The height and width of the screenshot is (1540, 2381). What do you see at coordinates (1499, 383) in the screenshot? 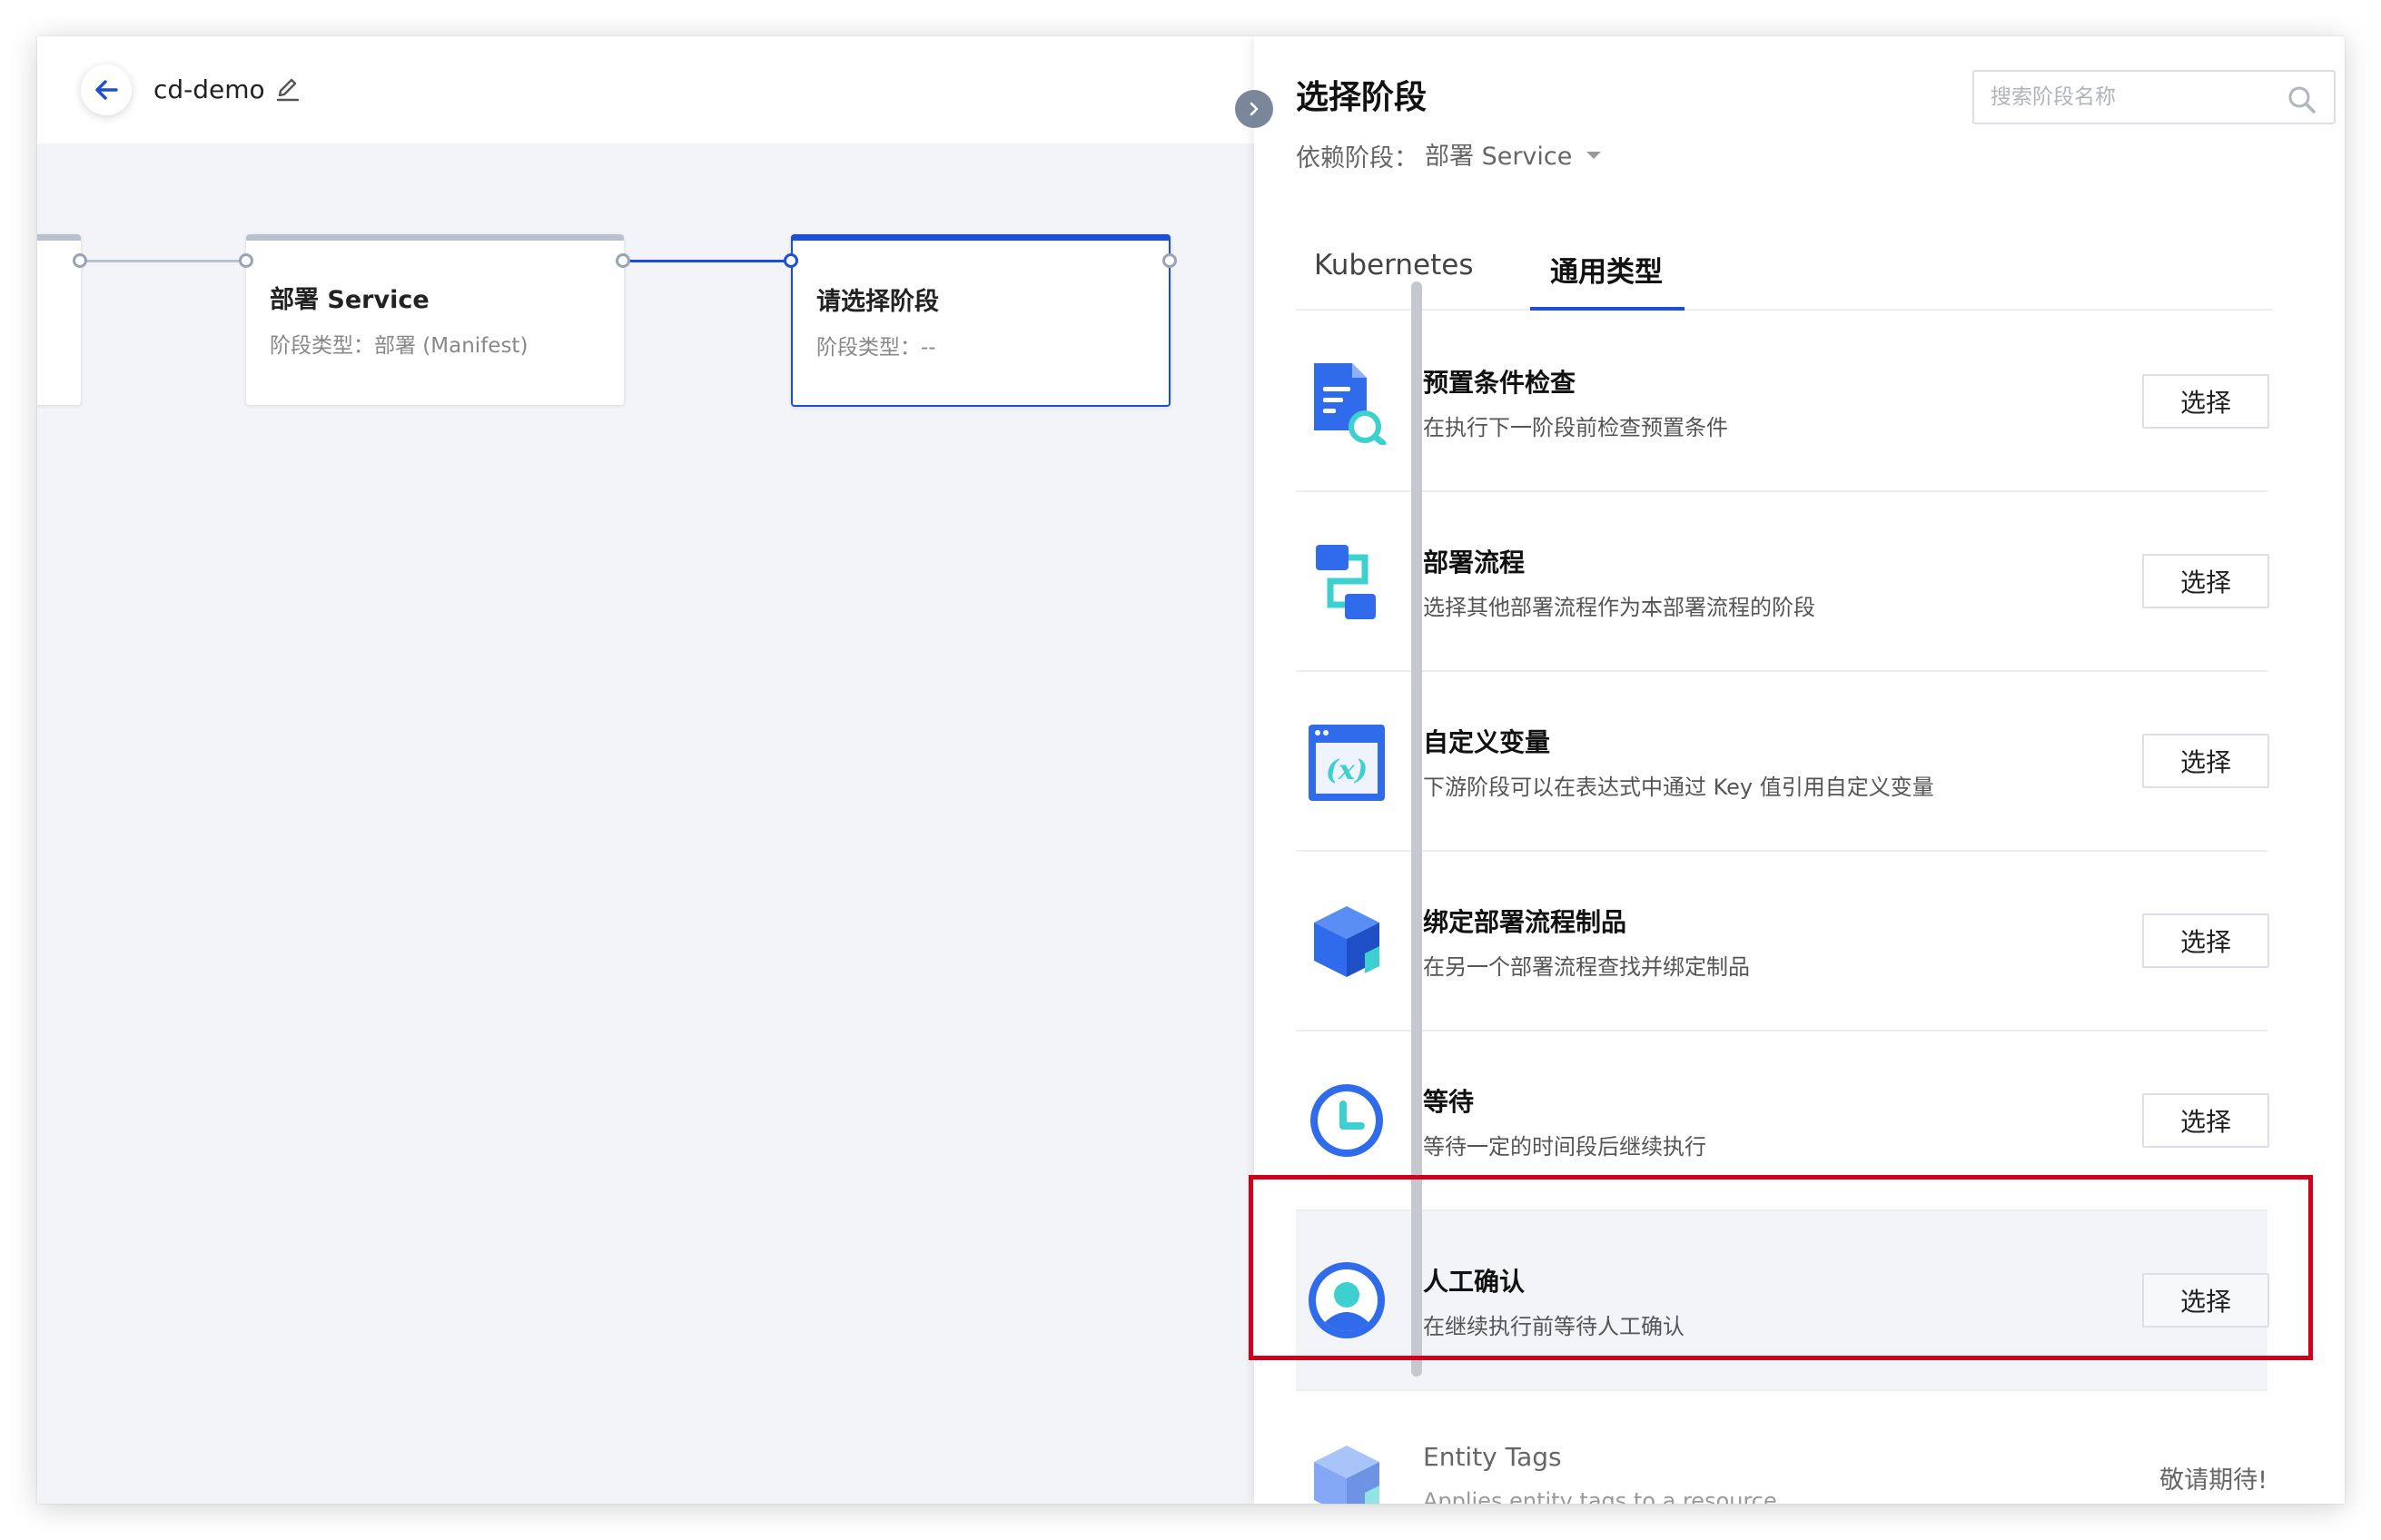
I see `stage-name: 预置条件检查` at bounding box center [1499, 383].